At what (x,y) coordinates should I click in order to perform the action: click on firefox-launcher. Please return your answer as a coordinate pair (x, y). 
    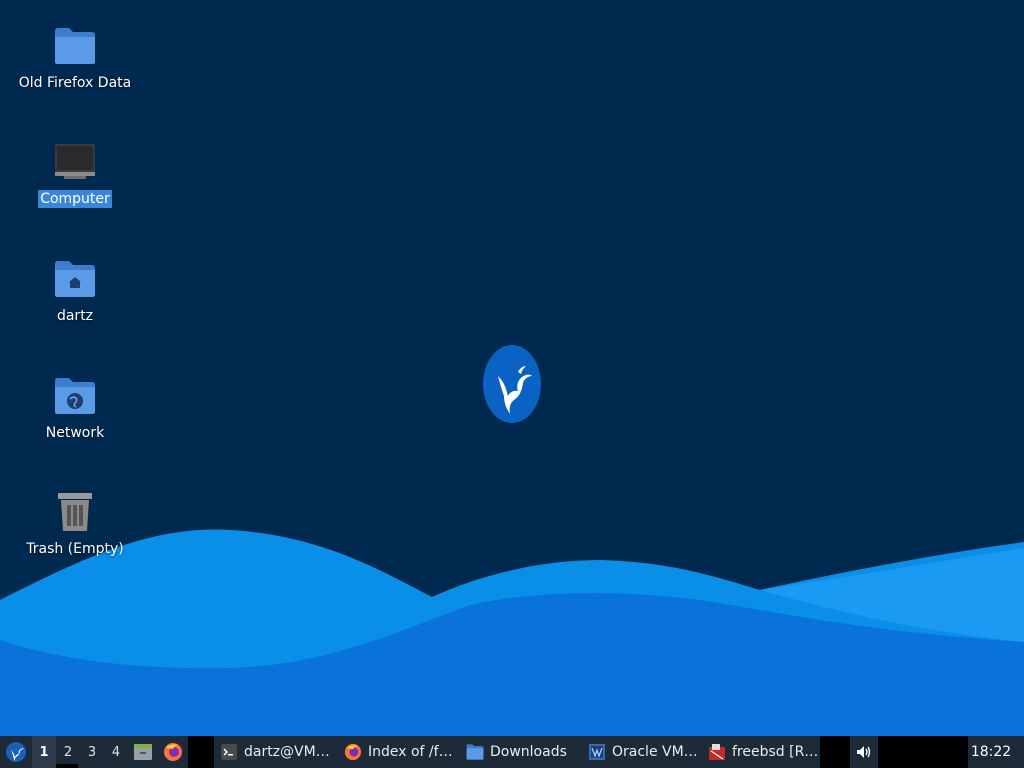
    Looking at the image, I should click on (173, 752).